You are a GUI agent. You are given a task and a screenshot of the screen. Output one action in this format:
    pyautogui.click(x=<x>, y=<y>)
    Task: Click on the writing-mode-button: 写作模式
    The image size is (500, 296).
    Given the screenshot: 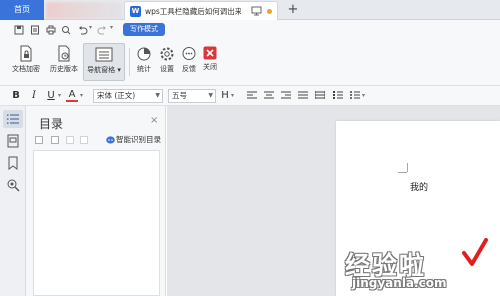 What is the action you would take?
    pyautogui.click(x=144, y=29)
    